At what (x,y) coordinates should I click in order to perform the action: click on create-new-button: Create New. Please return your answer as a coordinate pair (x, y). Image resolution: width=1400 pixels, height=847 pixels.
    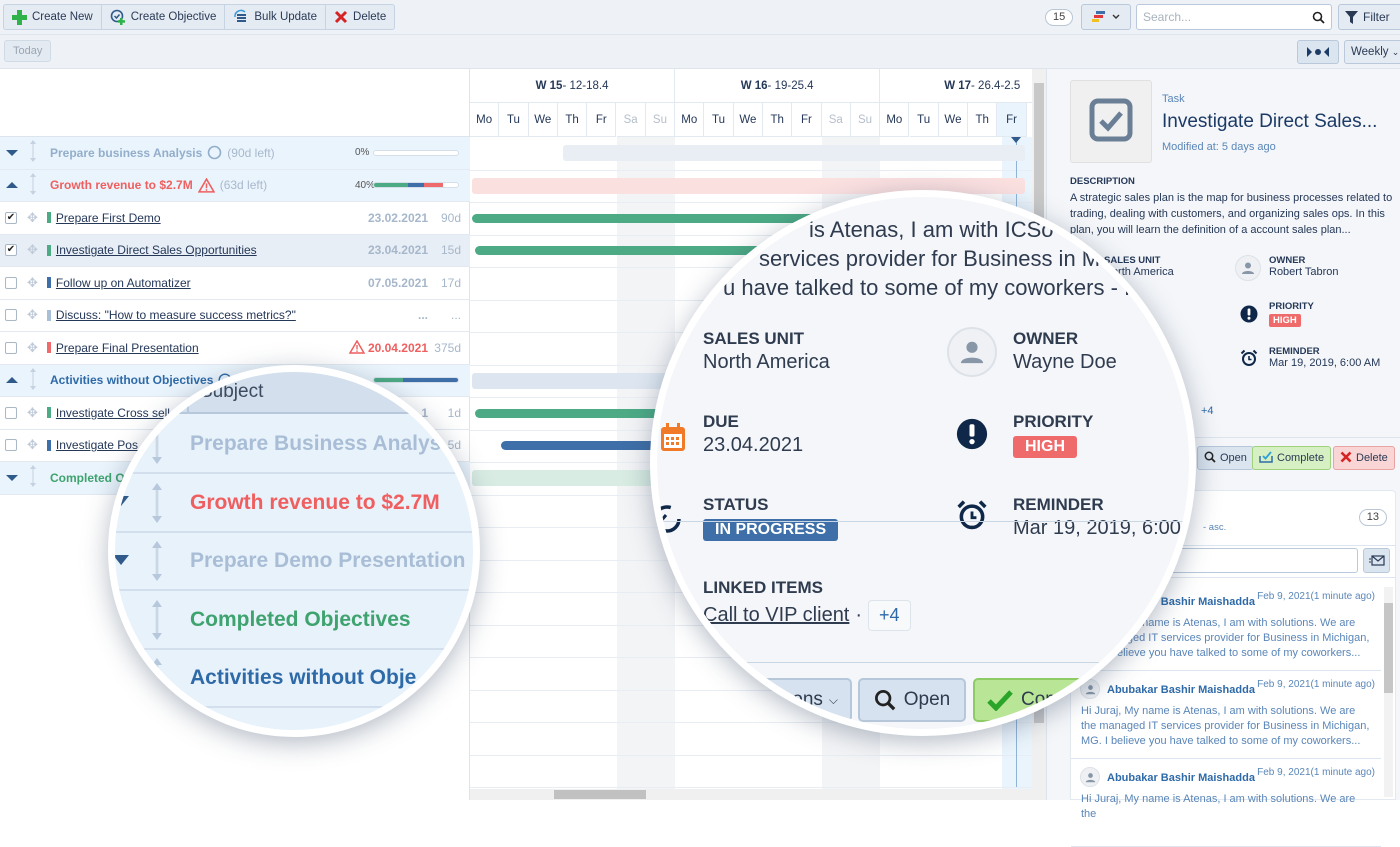
    Looking at the image, I should click on (53, 17).